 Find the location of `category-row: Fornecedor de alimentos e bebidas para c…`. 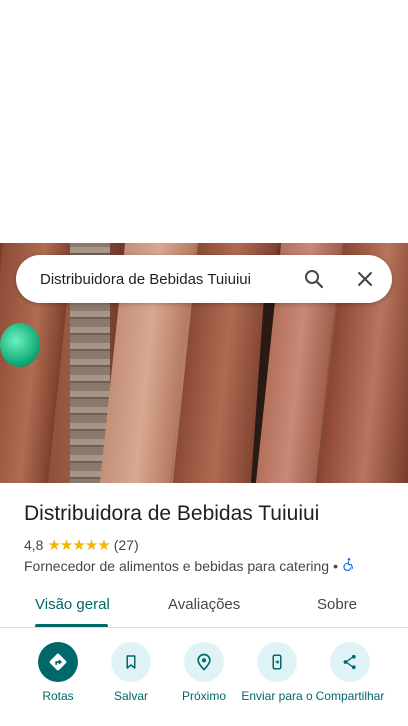

category-row: Fornecedor de alimentos e bebidas para c… is located at coordinates (190, 565).